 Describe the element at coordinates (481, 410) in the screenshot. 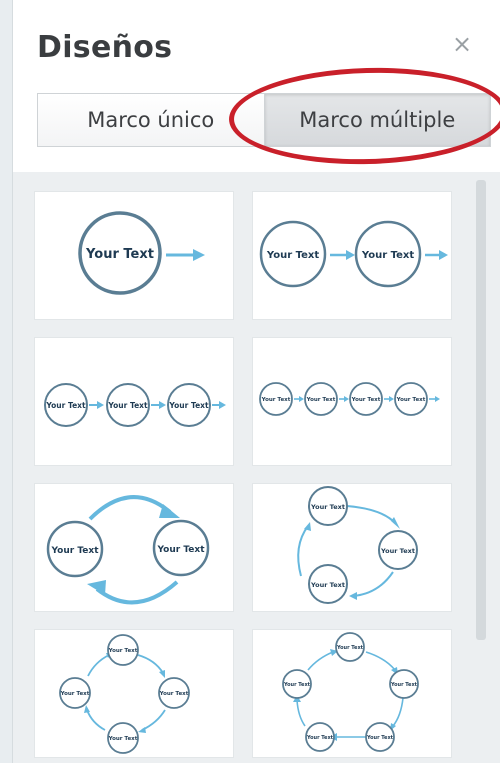

I see `gallery-scrollbar` at that location.